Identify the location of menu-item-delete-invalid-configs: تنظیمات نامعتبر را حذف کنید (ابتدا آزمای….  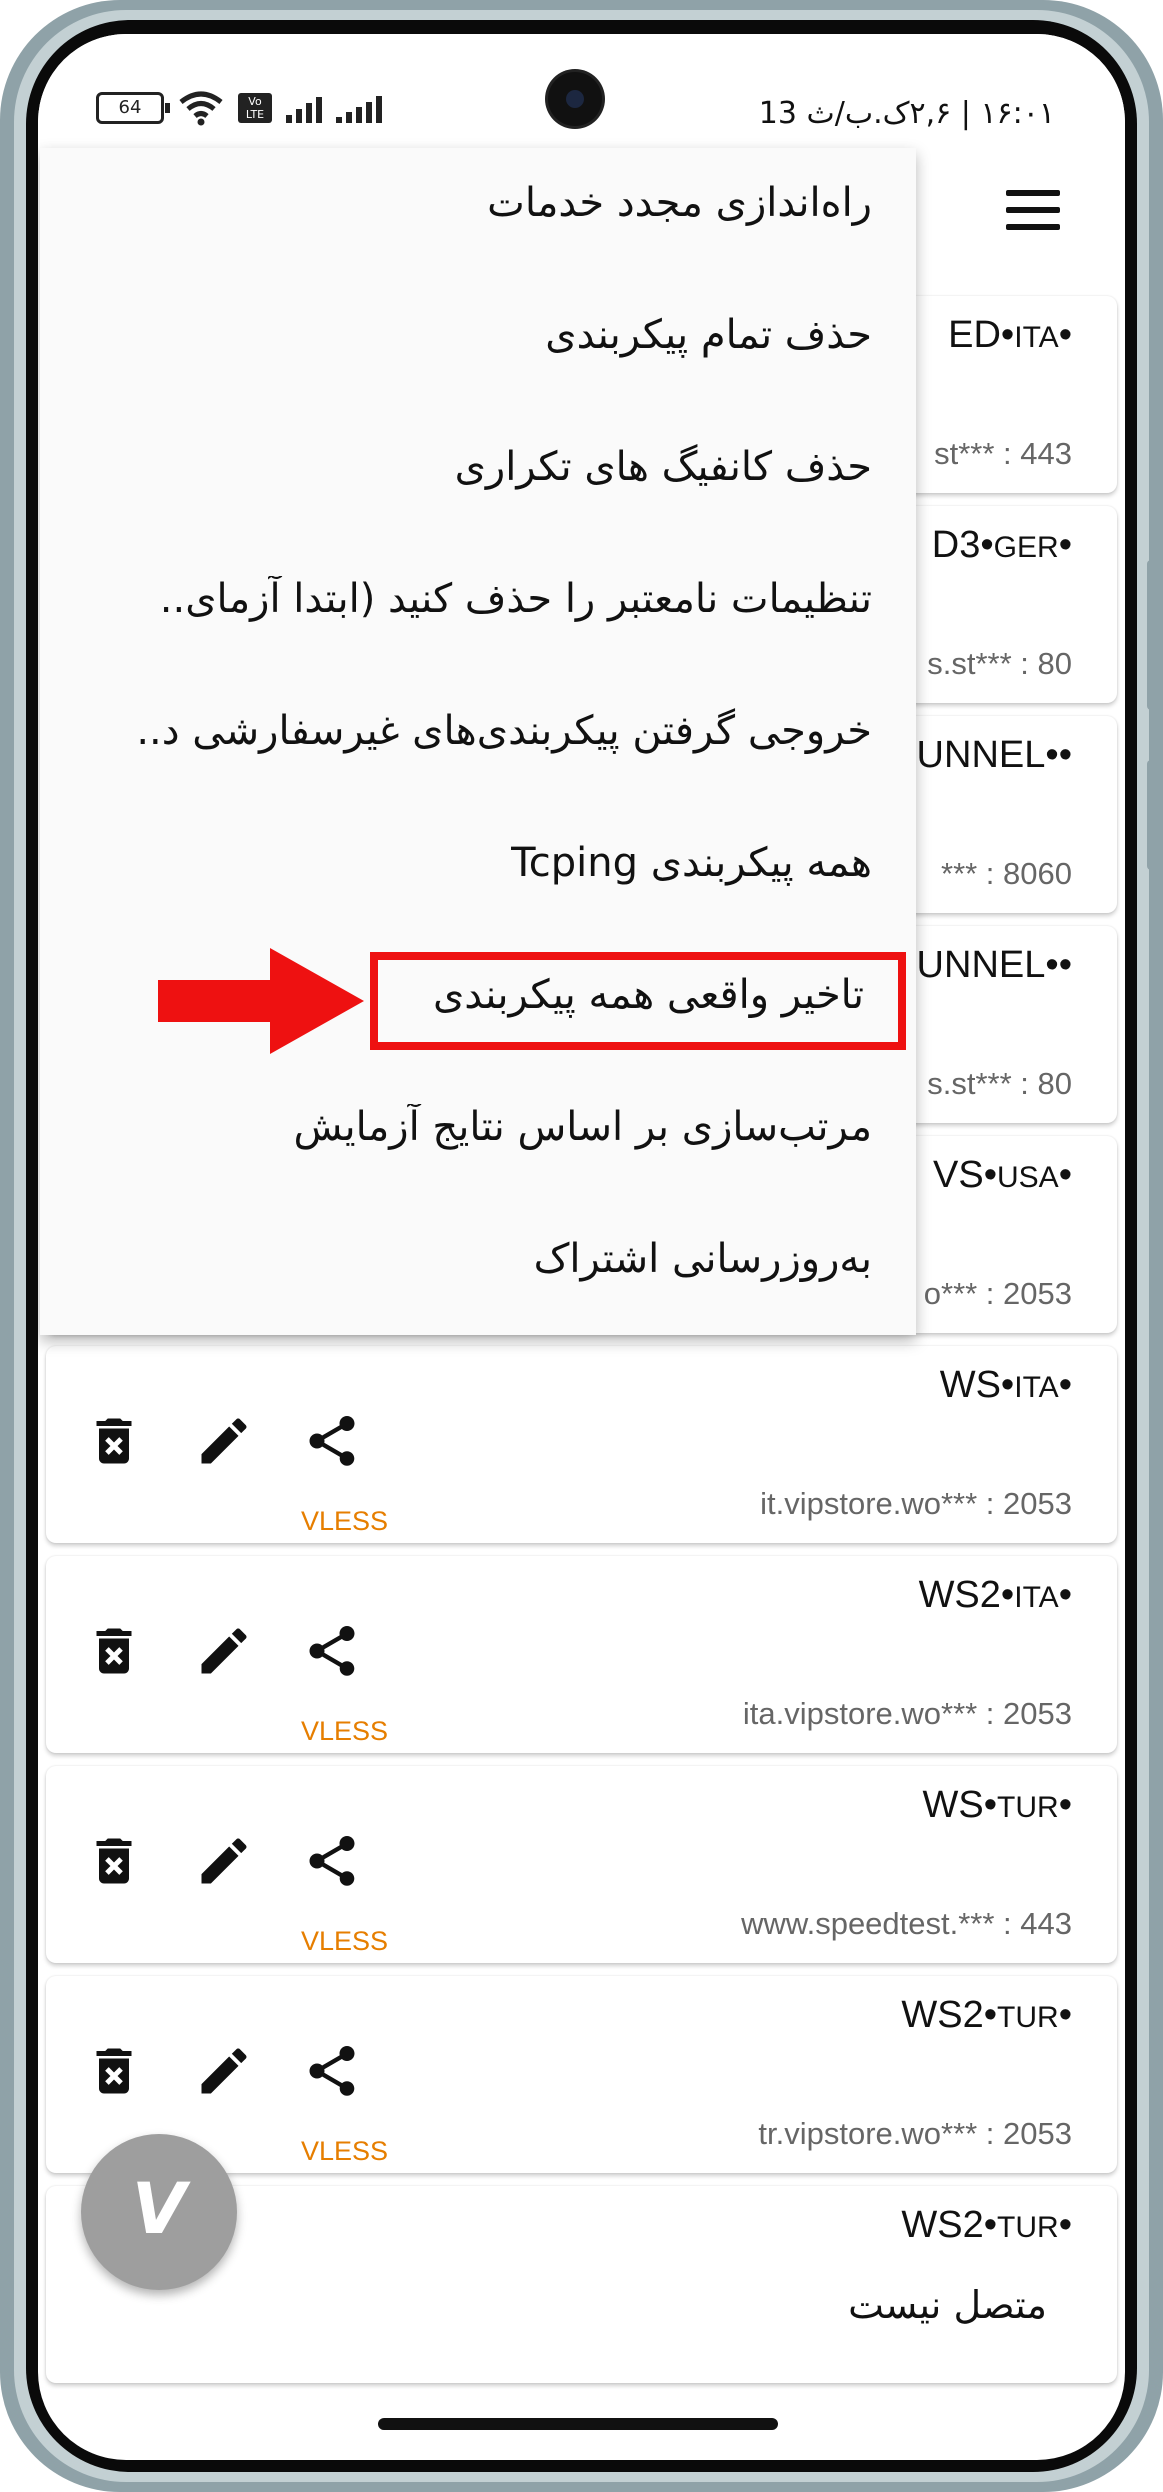
(462, 599).